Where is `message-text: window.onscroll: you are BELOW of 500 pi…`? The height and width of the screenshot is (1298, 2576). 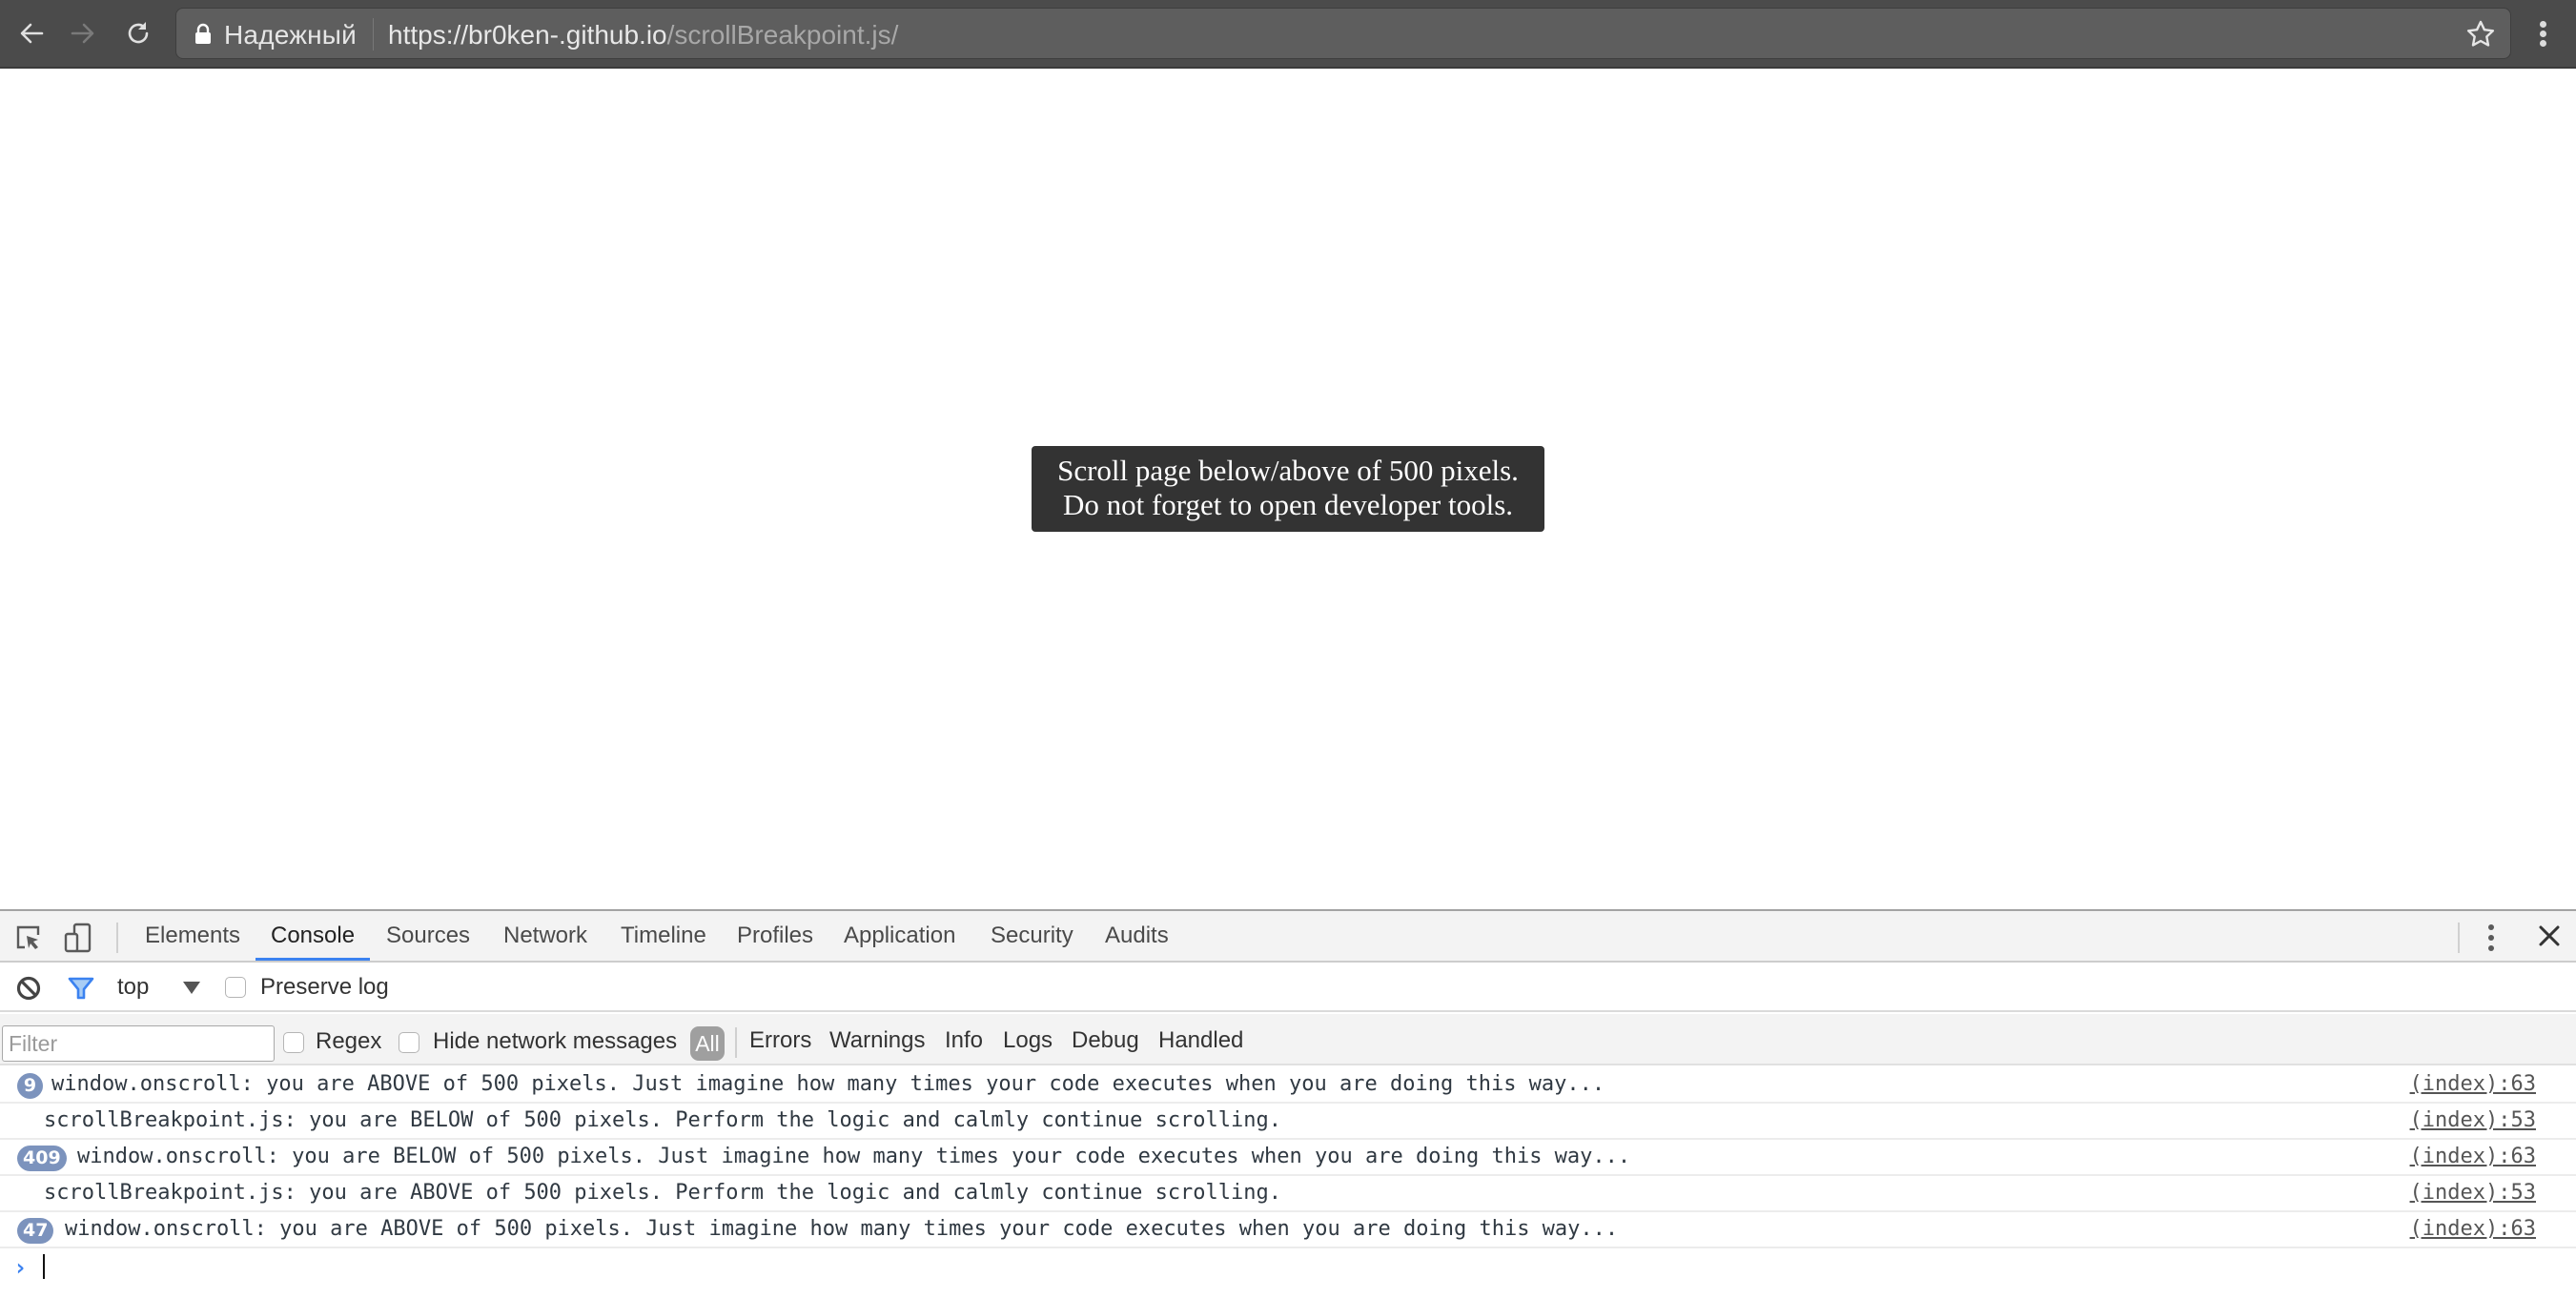
message-text: window.onscroll: you are BELOW of 500 pi… is located at coordinates (854, 1156).